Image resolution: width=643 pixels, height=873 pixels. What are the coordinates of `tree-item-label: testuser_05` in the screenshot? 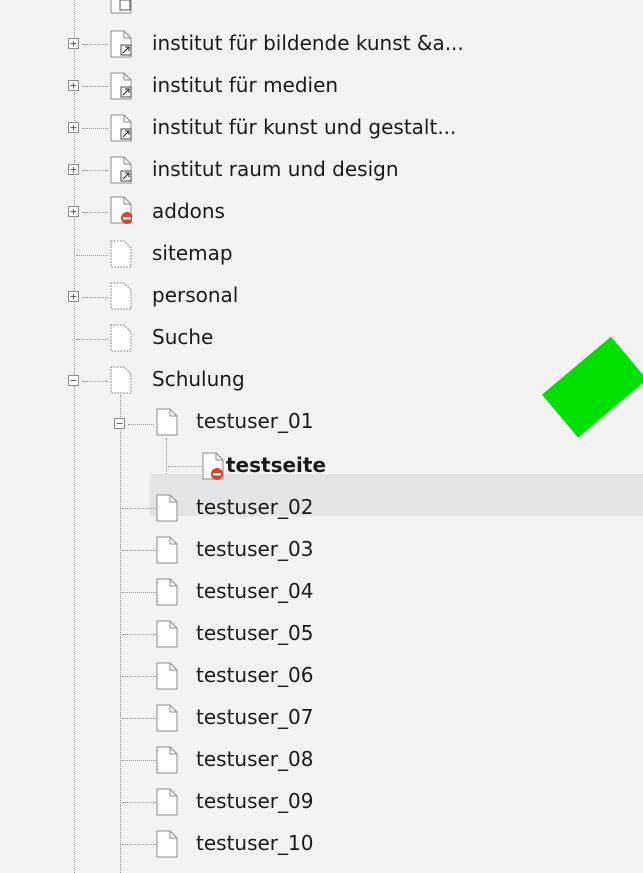 It's located at (254, 633).